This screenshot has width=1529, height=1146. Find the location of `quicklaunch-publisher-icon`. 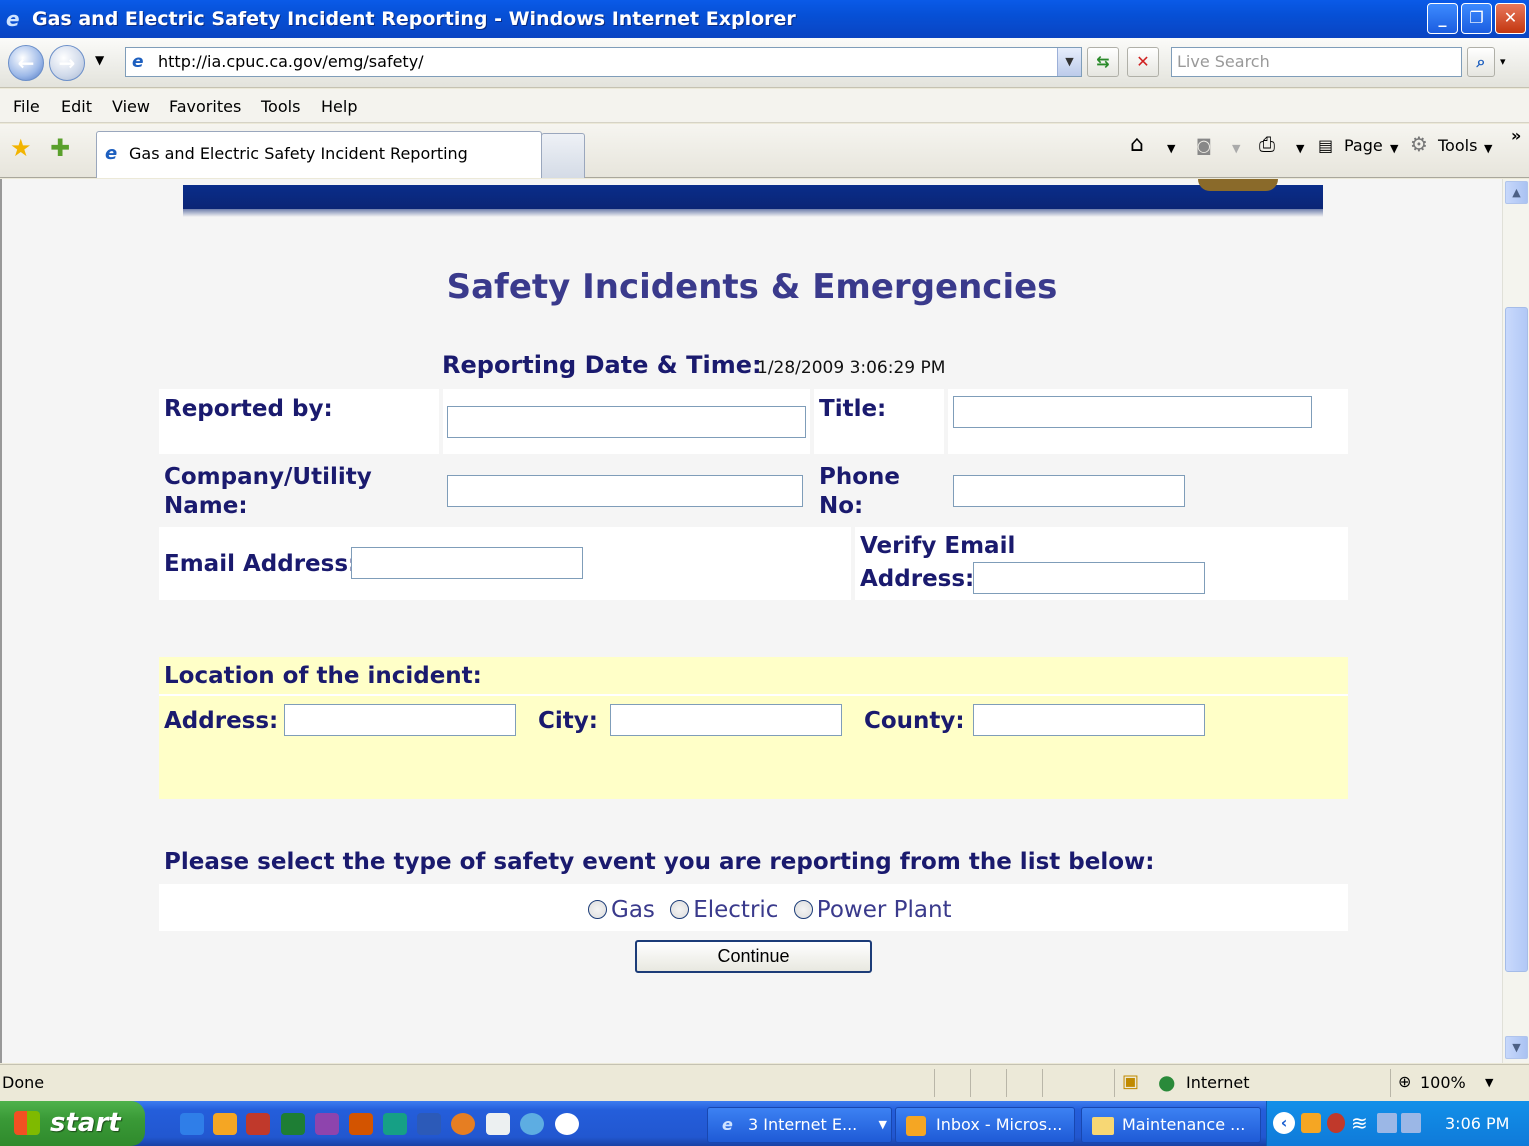

quicklaunch-publisher-icon is located at coordinates (395, 1124).